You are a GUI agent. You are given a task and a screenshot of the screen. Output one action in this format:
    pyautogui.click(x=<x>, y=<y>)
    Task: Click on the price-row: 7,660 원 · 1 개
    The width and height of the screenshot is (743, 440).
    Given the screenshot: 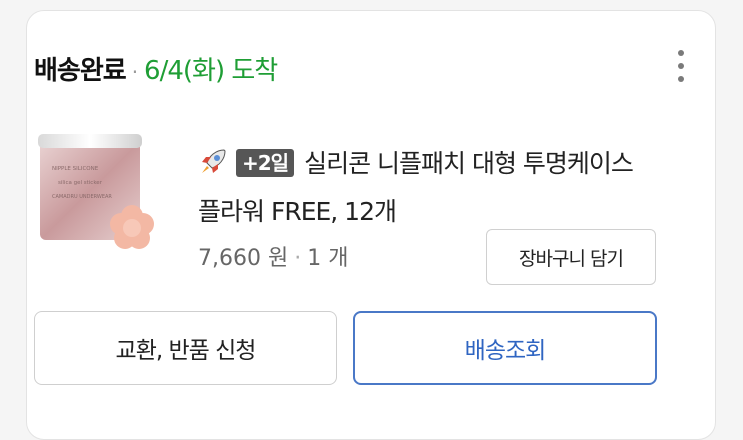 What is the action you would take?
    pyautogui.click(x=273, y=256)
    